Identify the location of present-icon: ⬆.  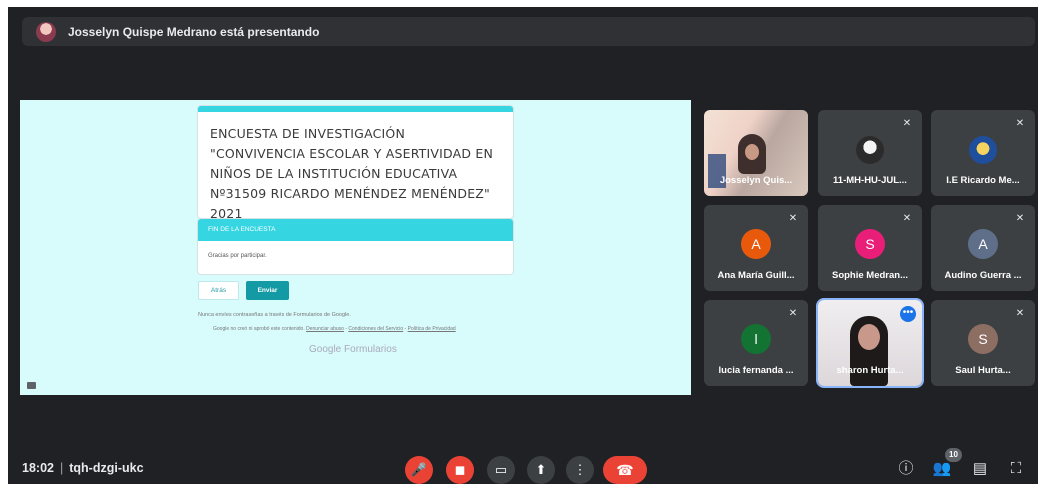
(541, 470).